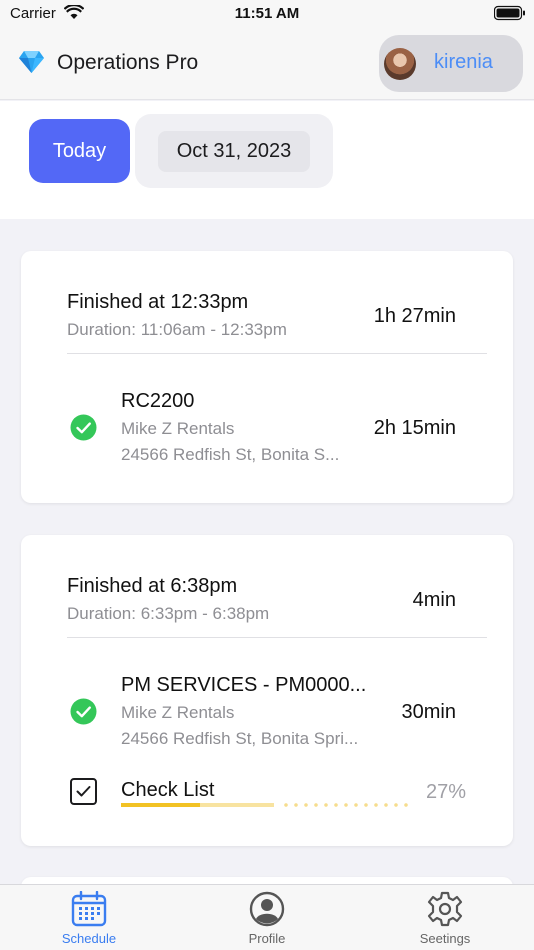  Describe the element at coordinates (83, 791) in the screenshot. I see `checklist-checkbox-icon` at that location.